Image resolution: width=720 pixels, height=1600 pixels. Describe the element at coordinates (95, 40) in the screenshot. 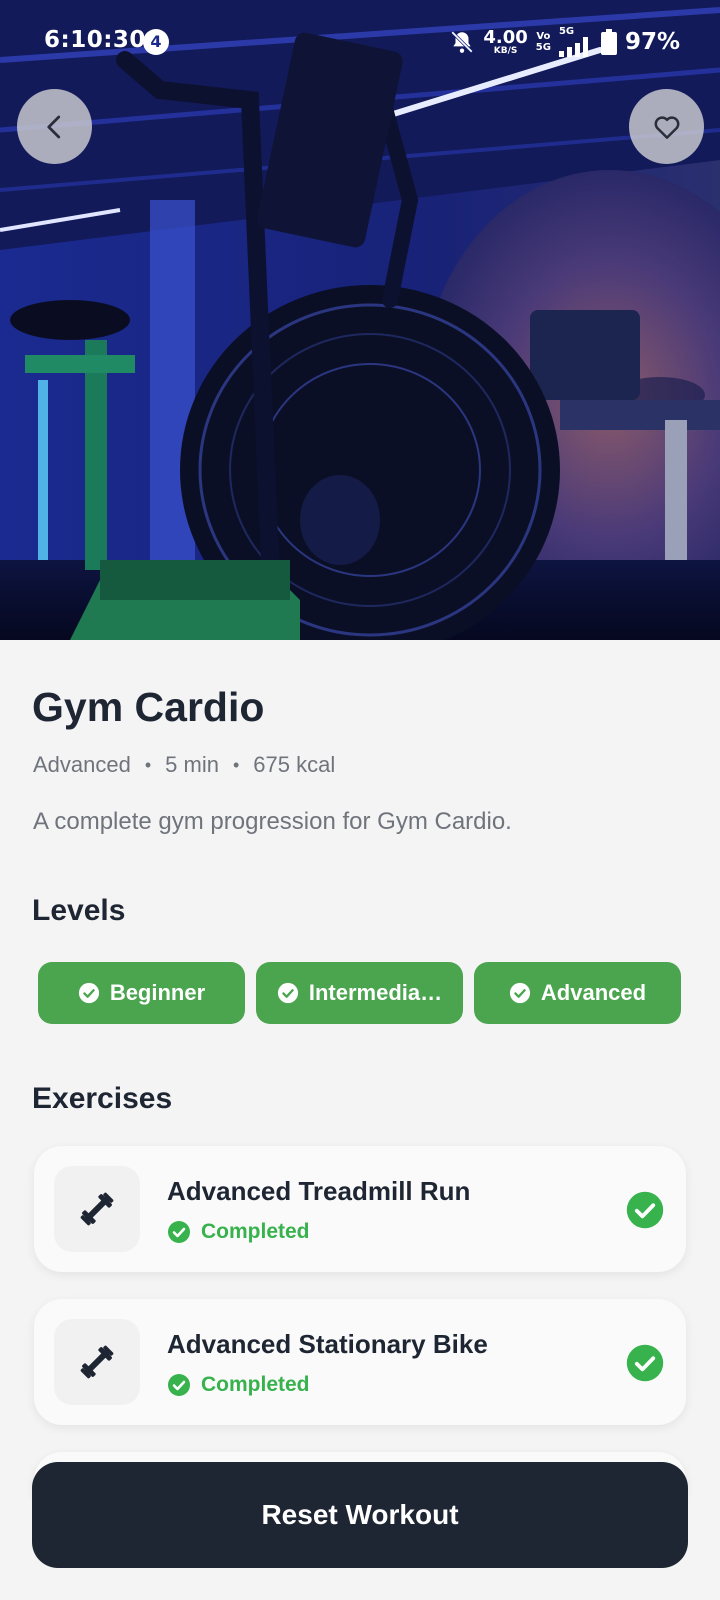

I see `status-time: 6:10:30` at that location.